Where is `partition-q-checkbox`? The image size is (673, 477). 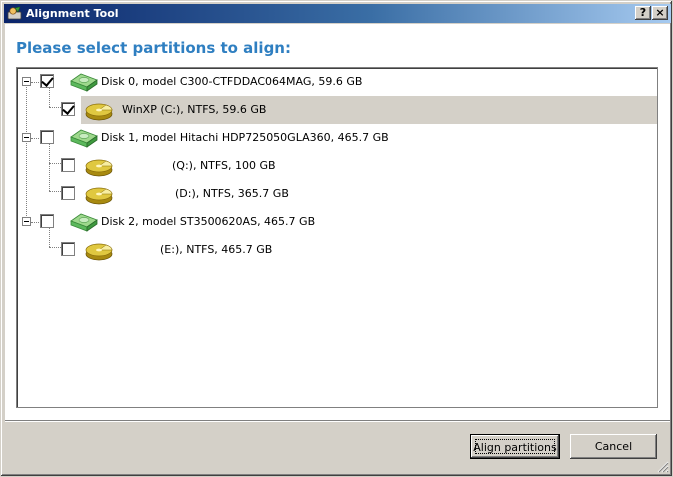 partition-q-checkbox is located at coordinates (68, 165).